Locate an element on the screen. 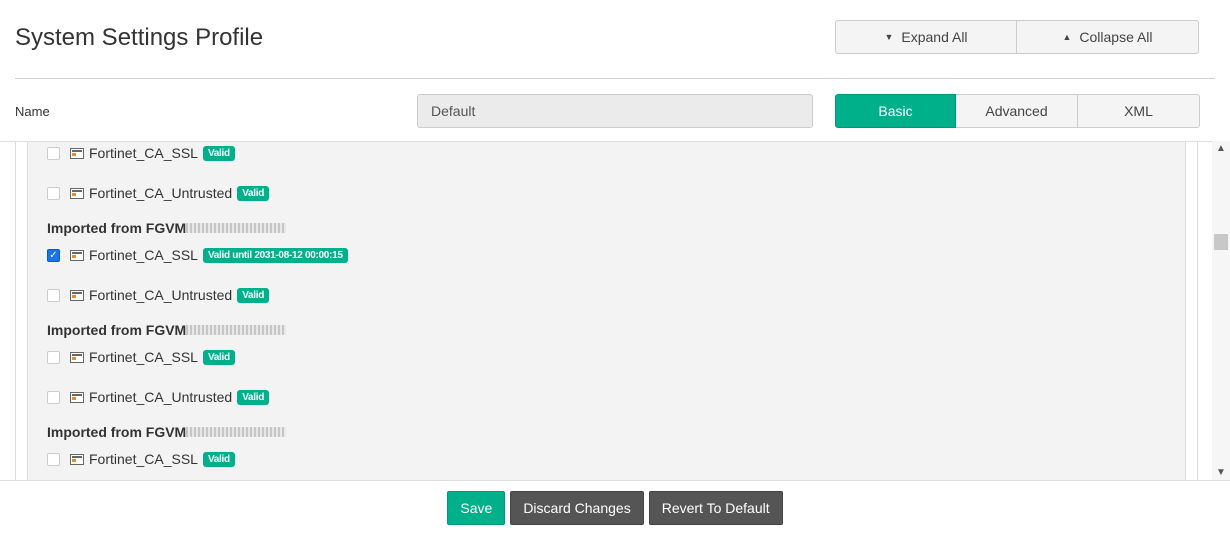  scrollbar: ▲ ▼ is located at coordinates (1221, 310).